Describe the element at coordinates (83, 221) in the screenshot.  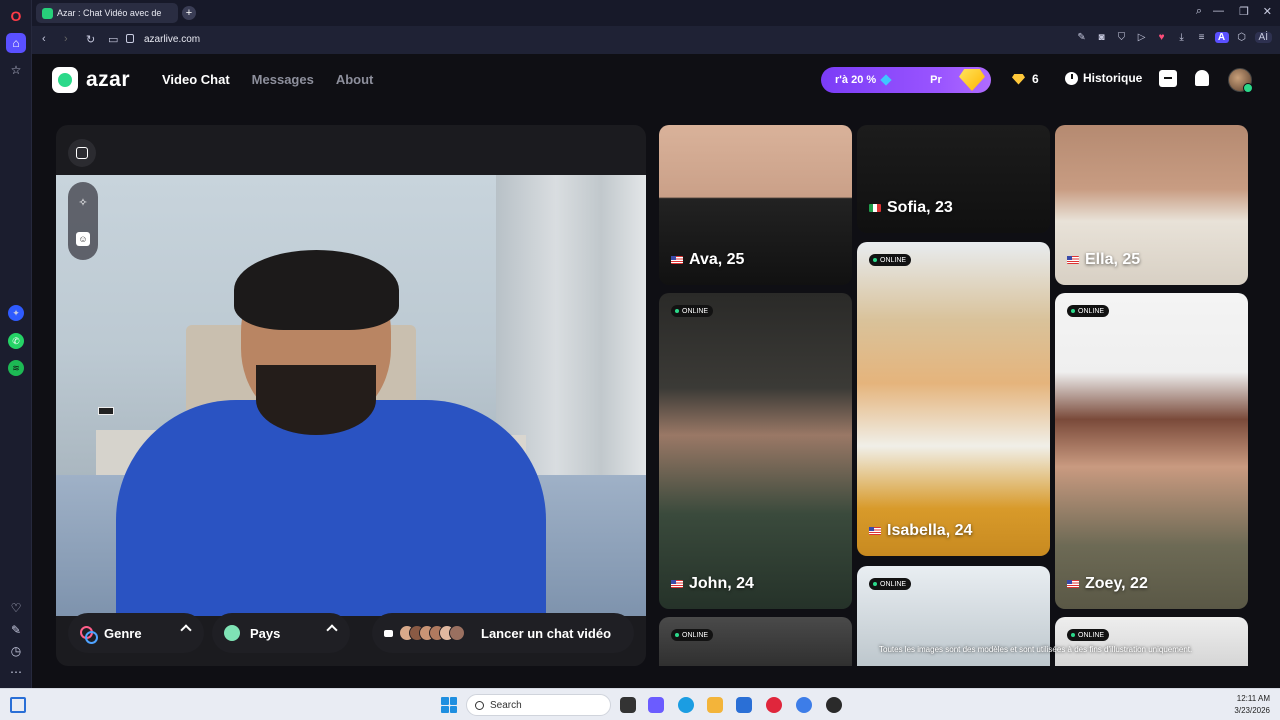
I see `effects-toolbar: ✧ ☺` at that location.